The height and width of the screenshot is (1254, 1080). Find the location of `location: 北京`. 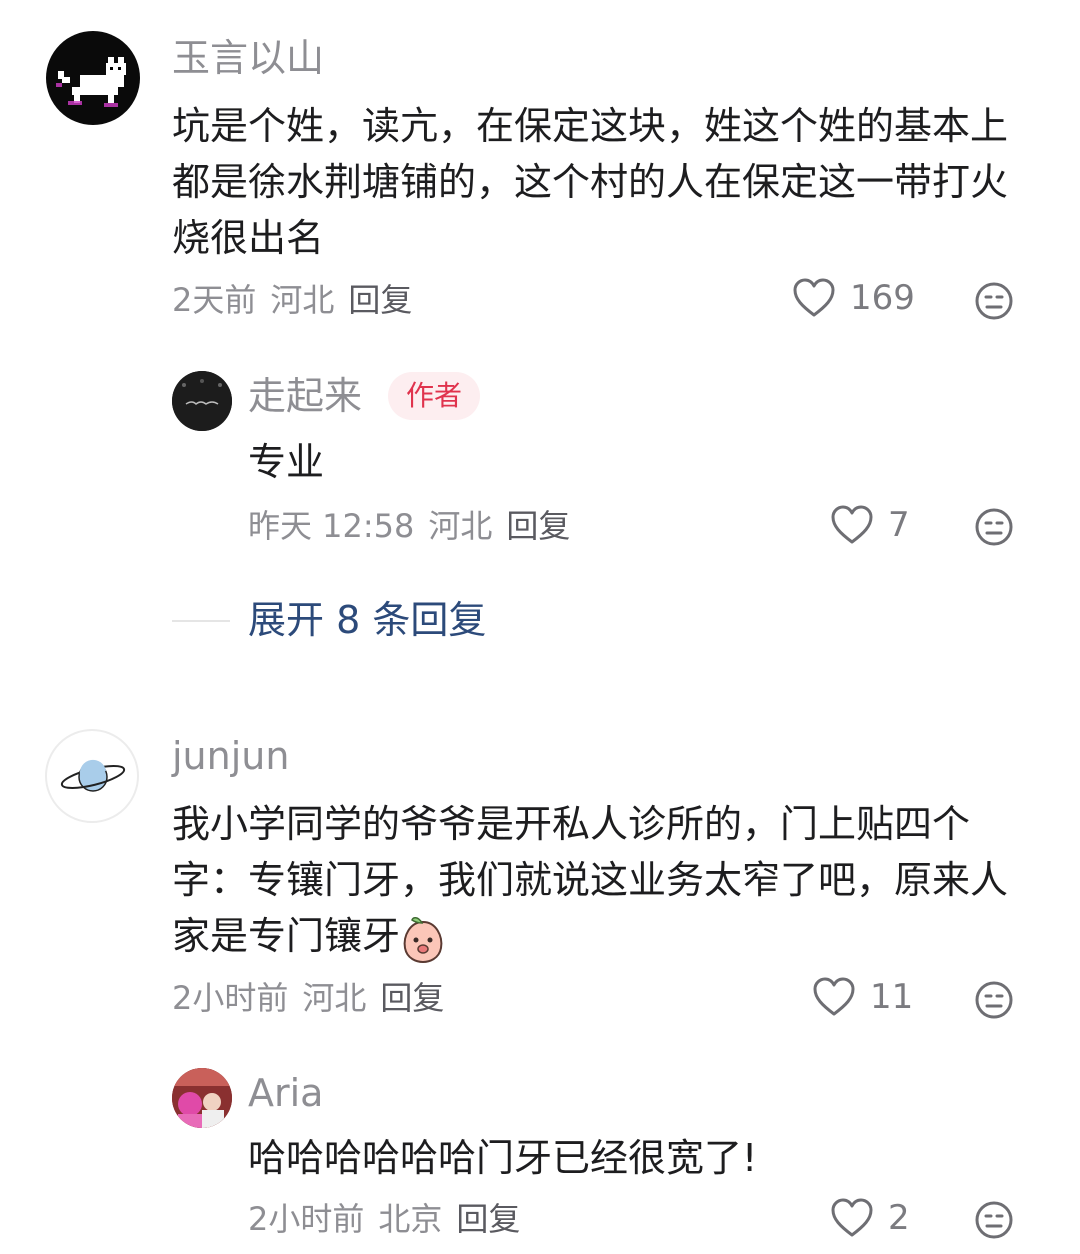

location: 北京 is located at coordinates (410, 1219).